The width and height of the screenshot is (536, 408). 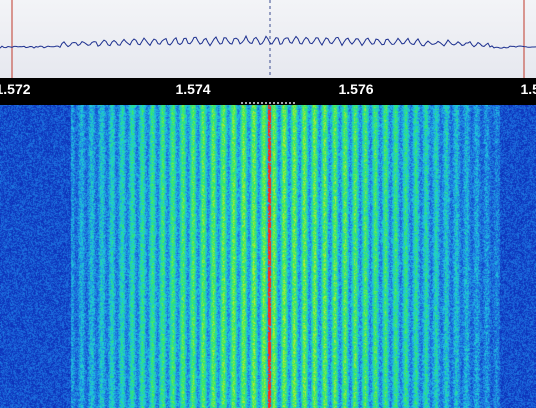 I want to click on freq-label-3: 1.576, so click(x=356, y=89).